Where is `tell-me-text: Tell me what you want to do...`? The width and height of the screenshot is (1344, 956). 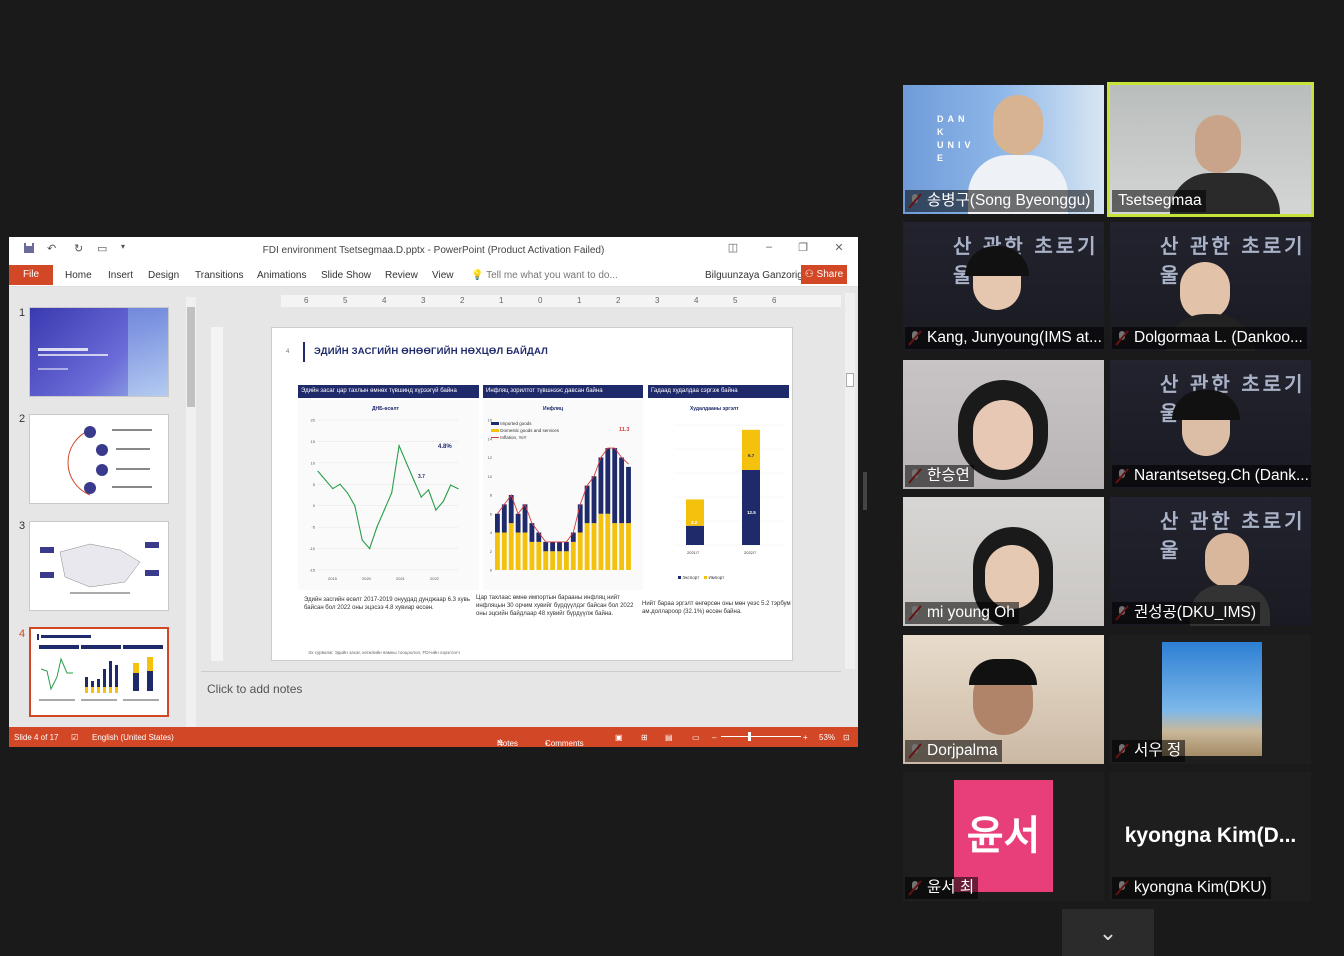
tell-me-text: Tell me what you want to do... is located at coordinates (552, 275).